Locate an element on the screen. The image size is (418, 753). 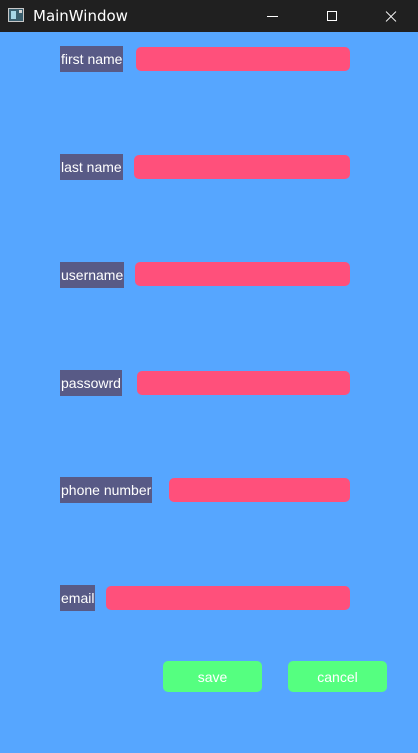
username-input is located at coordinates (242, 274).